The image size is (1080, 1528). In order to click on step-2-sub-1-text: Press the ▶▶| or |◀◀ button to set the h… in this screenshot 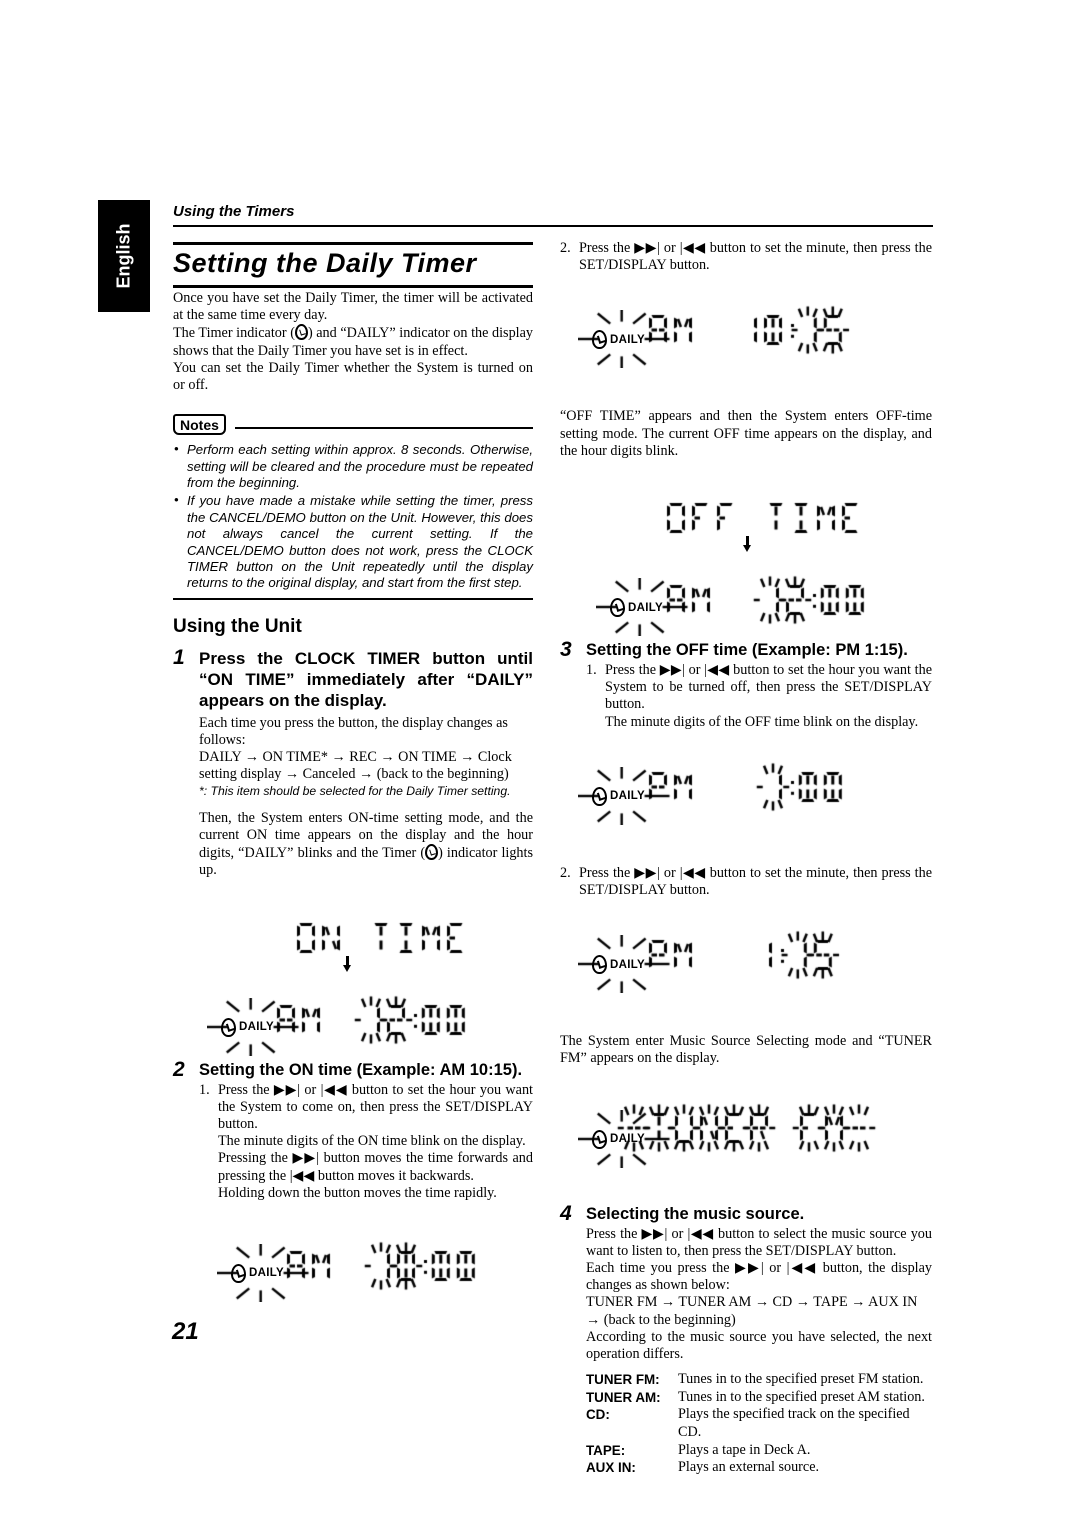, I will do `click(375, 1106)`.